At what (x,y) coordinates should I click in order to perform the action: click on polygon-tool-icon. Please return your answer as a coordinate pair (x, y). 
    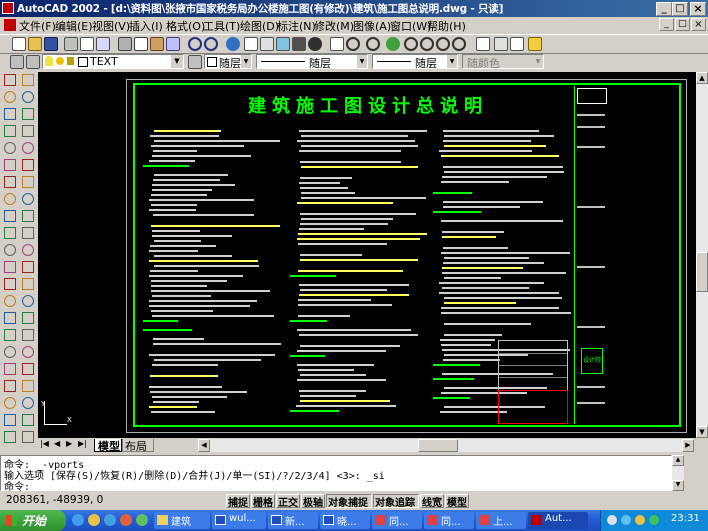
    Looking at the image, I should click on (10, 131).